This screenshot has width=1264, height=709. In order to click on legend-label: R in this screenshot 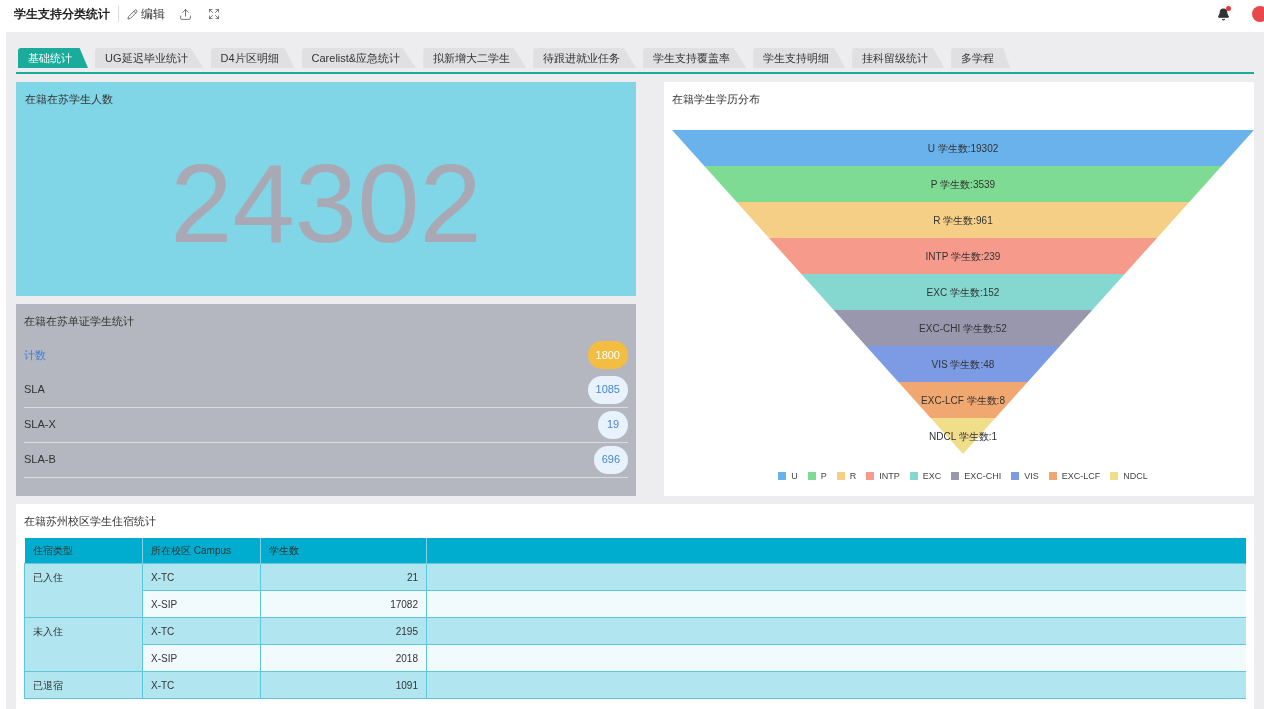, I will do `click(853, 476)`.